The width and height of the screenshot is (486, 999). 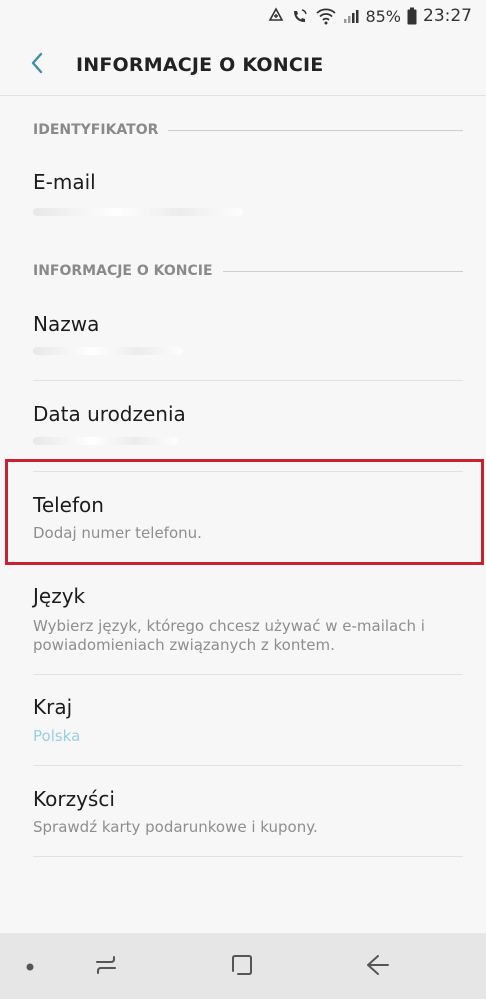 I want to click on battery-icon, so click(x=412, y=16).